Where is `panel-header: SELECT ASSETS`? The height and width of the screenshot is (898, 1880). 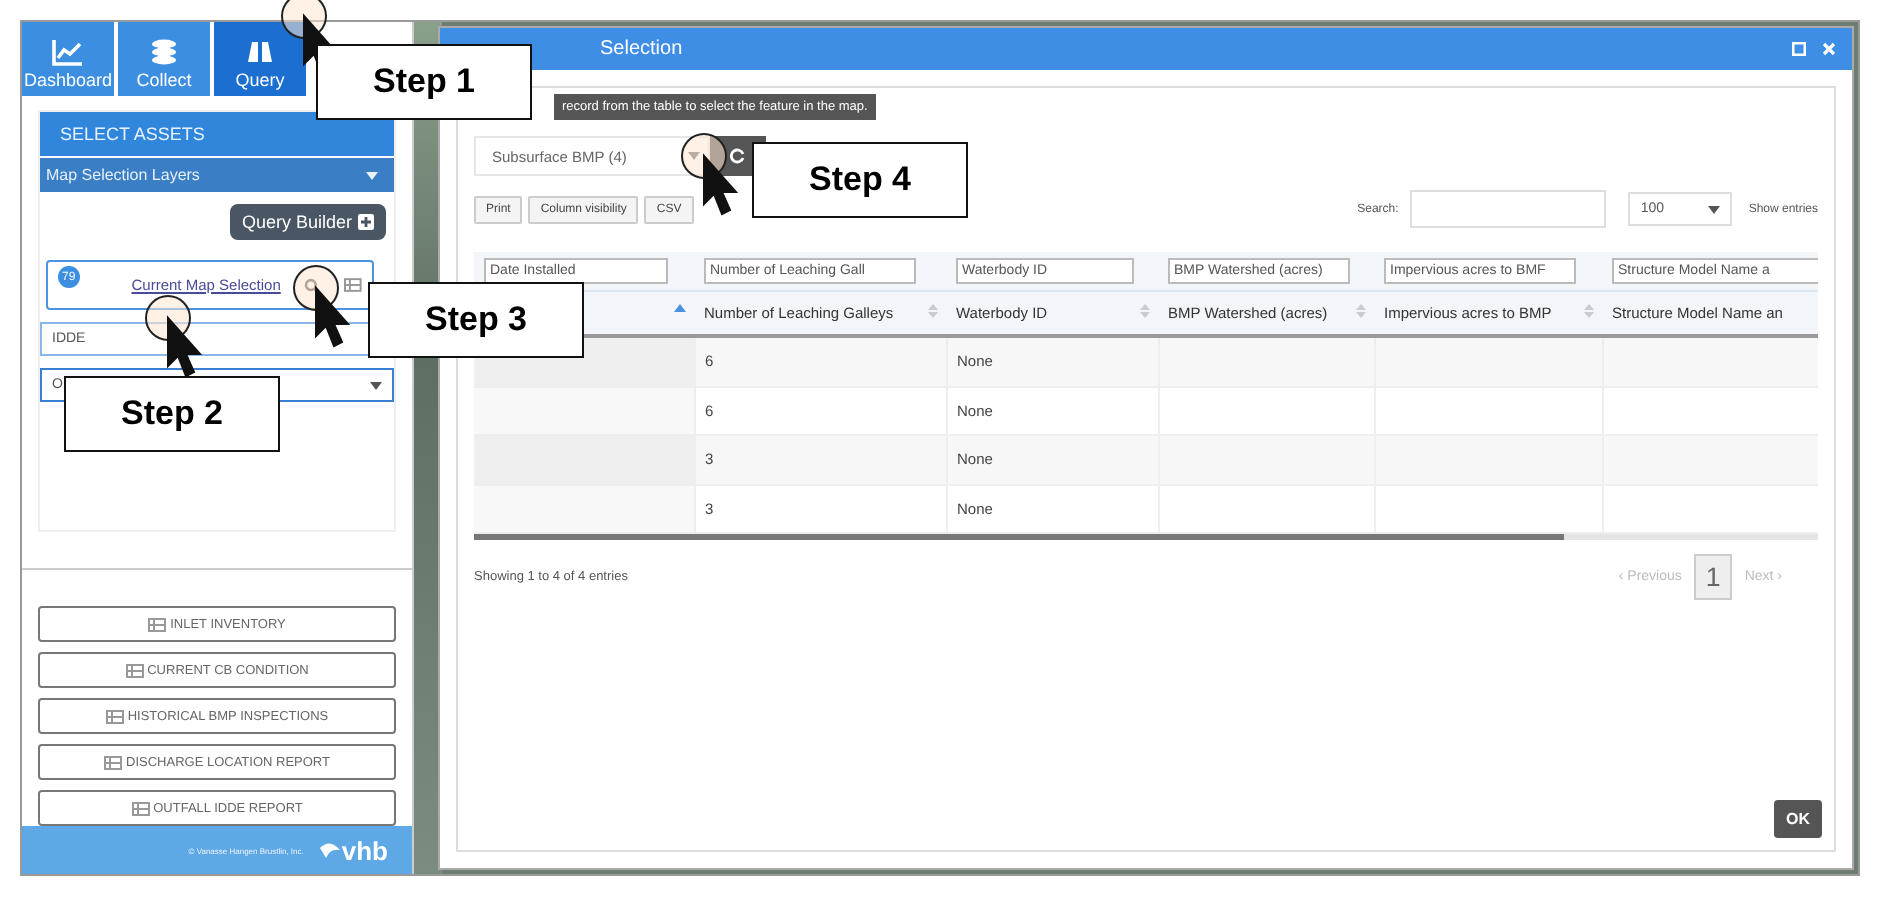 panel-header: SELECT ASSETS is located at coordinates (217, 134).